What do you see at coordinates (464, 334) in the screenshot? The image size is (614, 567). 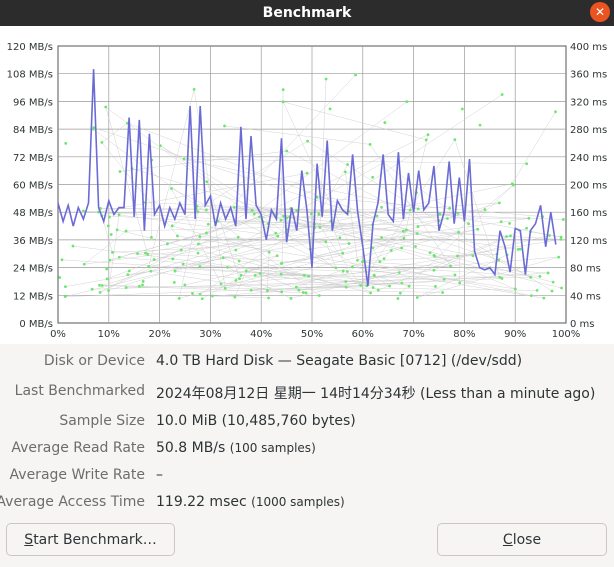 I see `x-tick-label: 80%` at bounding box center [464, 334].